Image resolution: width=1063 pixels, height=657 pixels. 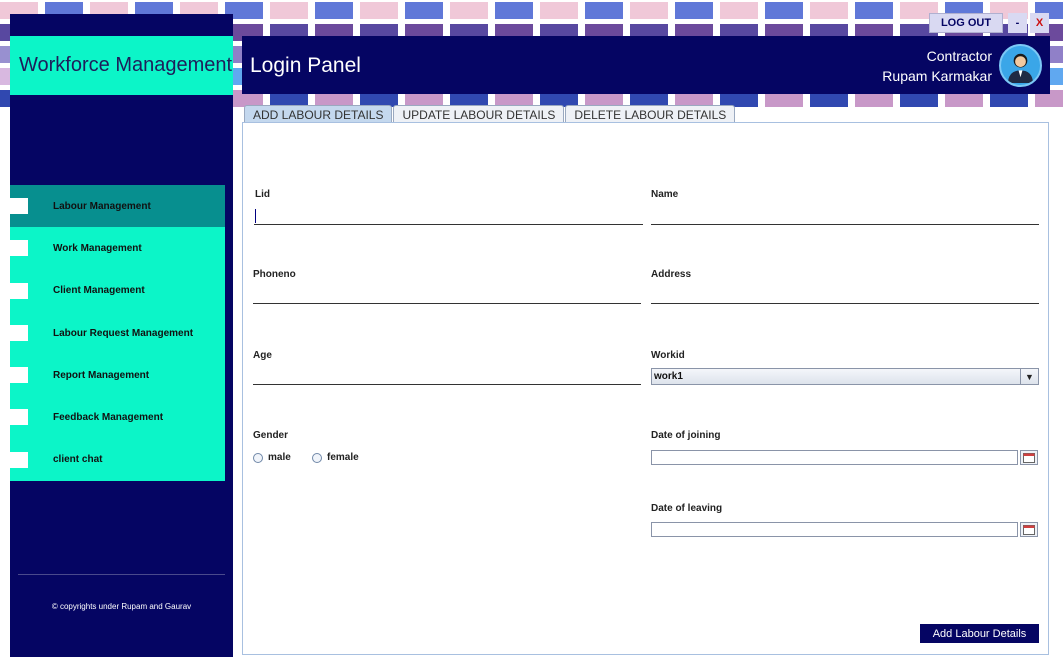 I want to click on gender-radio-female: female, so click(x=335, y=457).